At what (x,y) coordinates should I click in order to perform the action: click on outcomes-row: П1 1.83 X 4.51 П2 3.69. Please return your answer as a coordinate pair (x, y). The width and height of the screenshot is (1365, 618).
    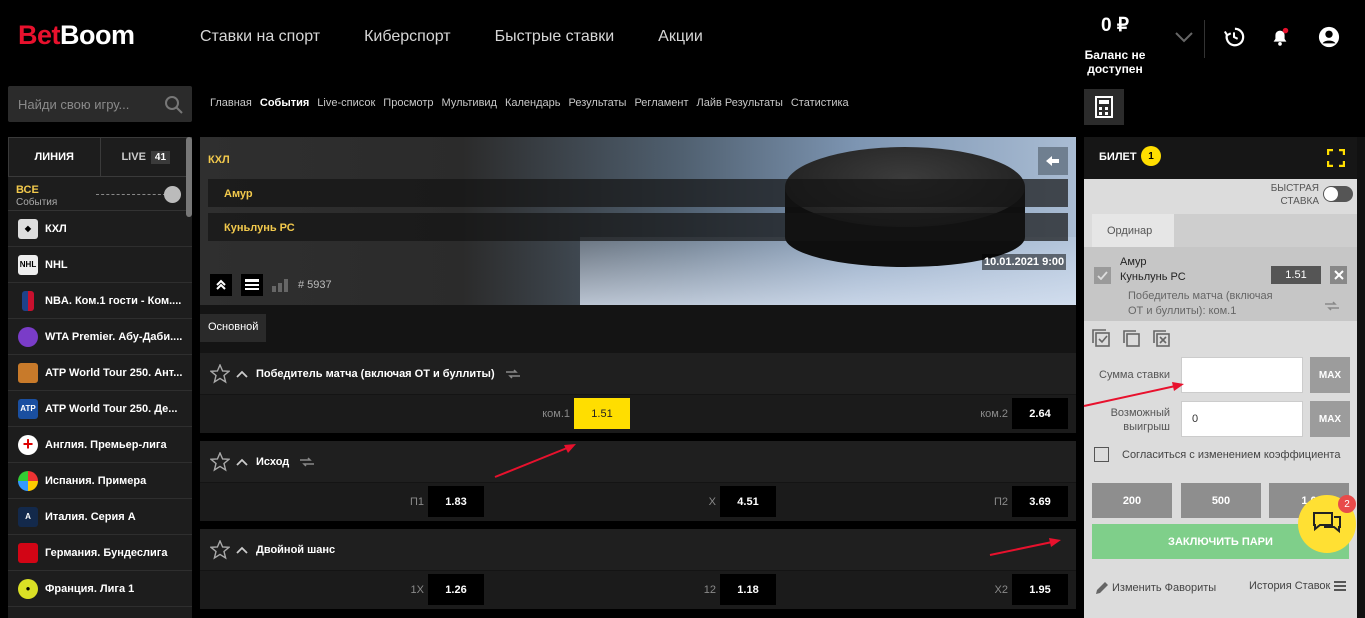
    Looking at the image, I should click on (638, 502).